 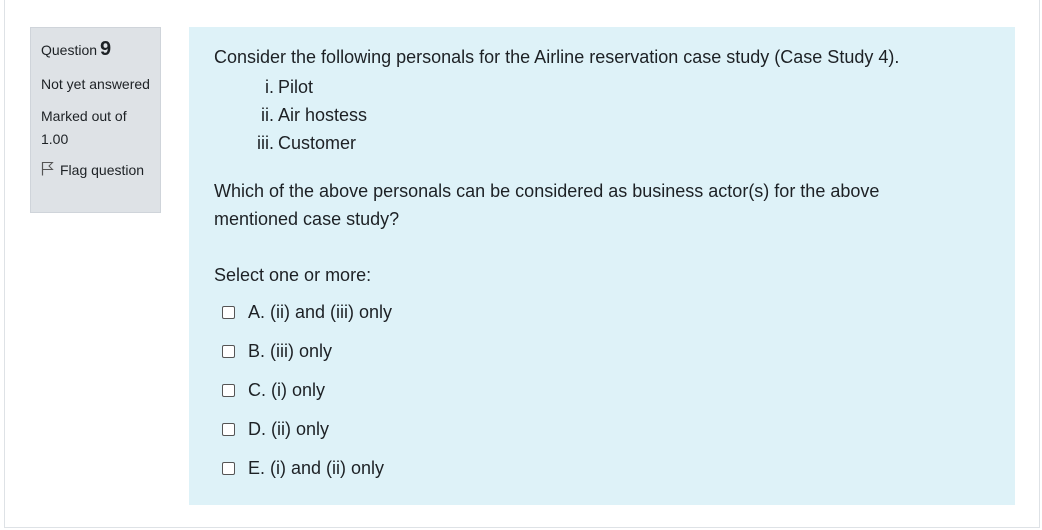 I want to click on personal-list: i. Pilot ii. Air hostess iii. Customer, so click(x=602, y=115).